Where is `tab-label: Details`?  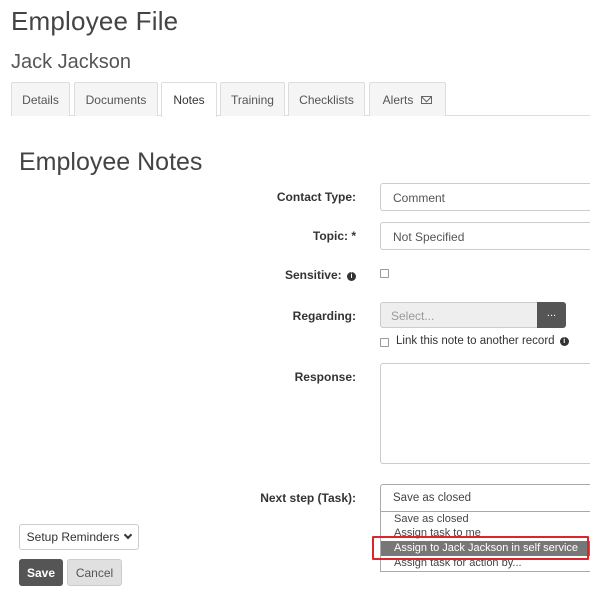
tab-label: Details is located at coordinates (40, 99).